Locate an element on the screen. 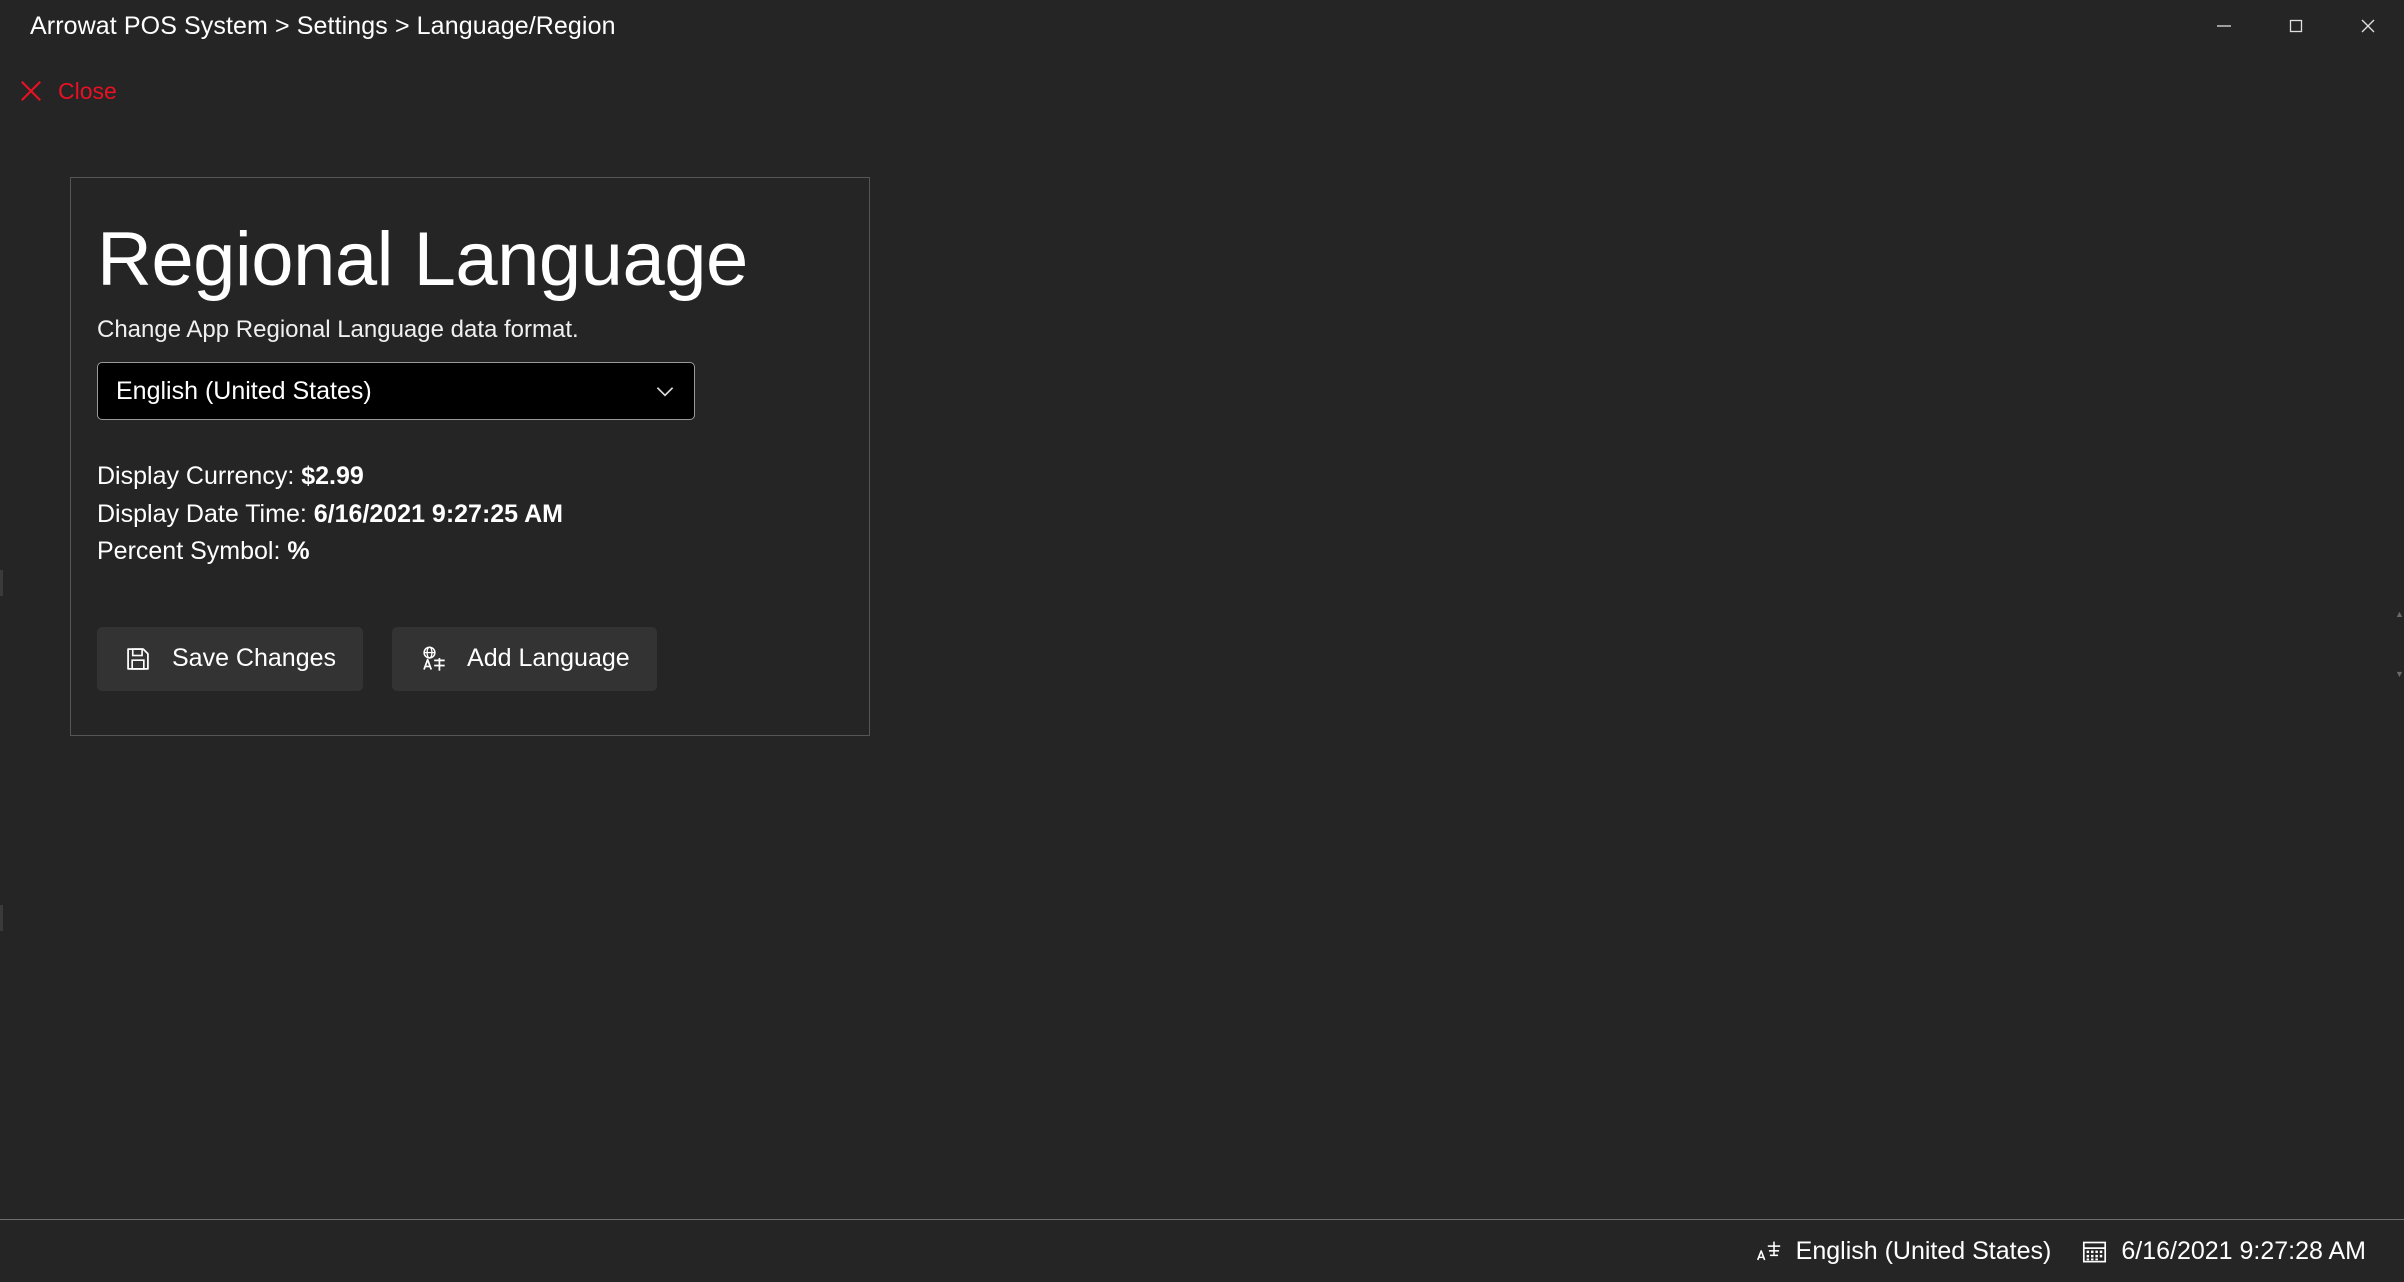  percent-symbol-label: Percent Symbol: is located at coordinates (192, 551).